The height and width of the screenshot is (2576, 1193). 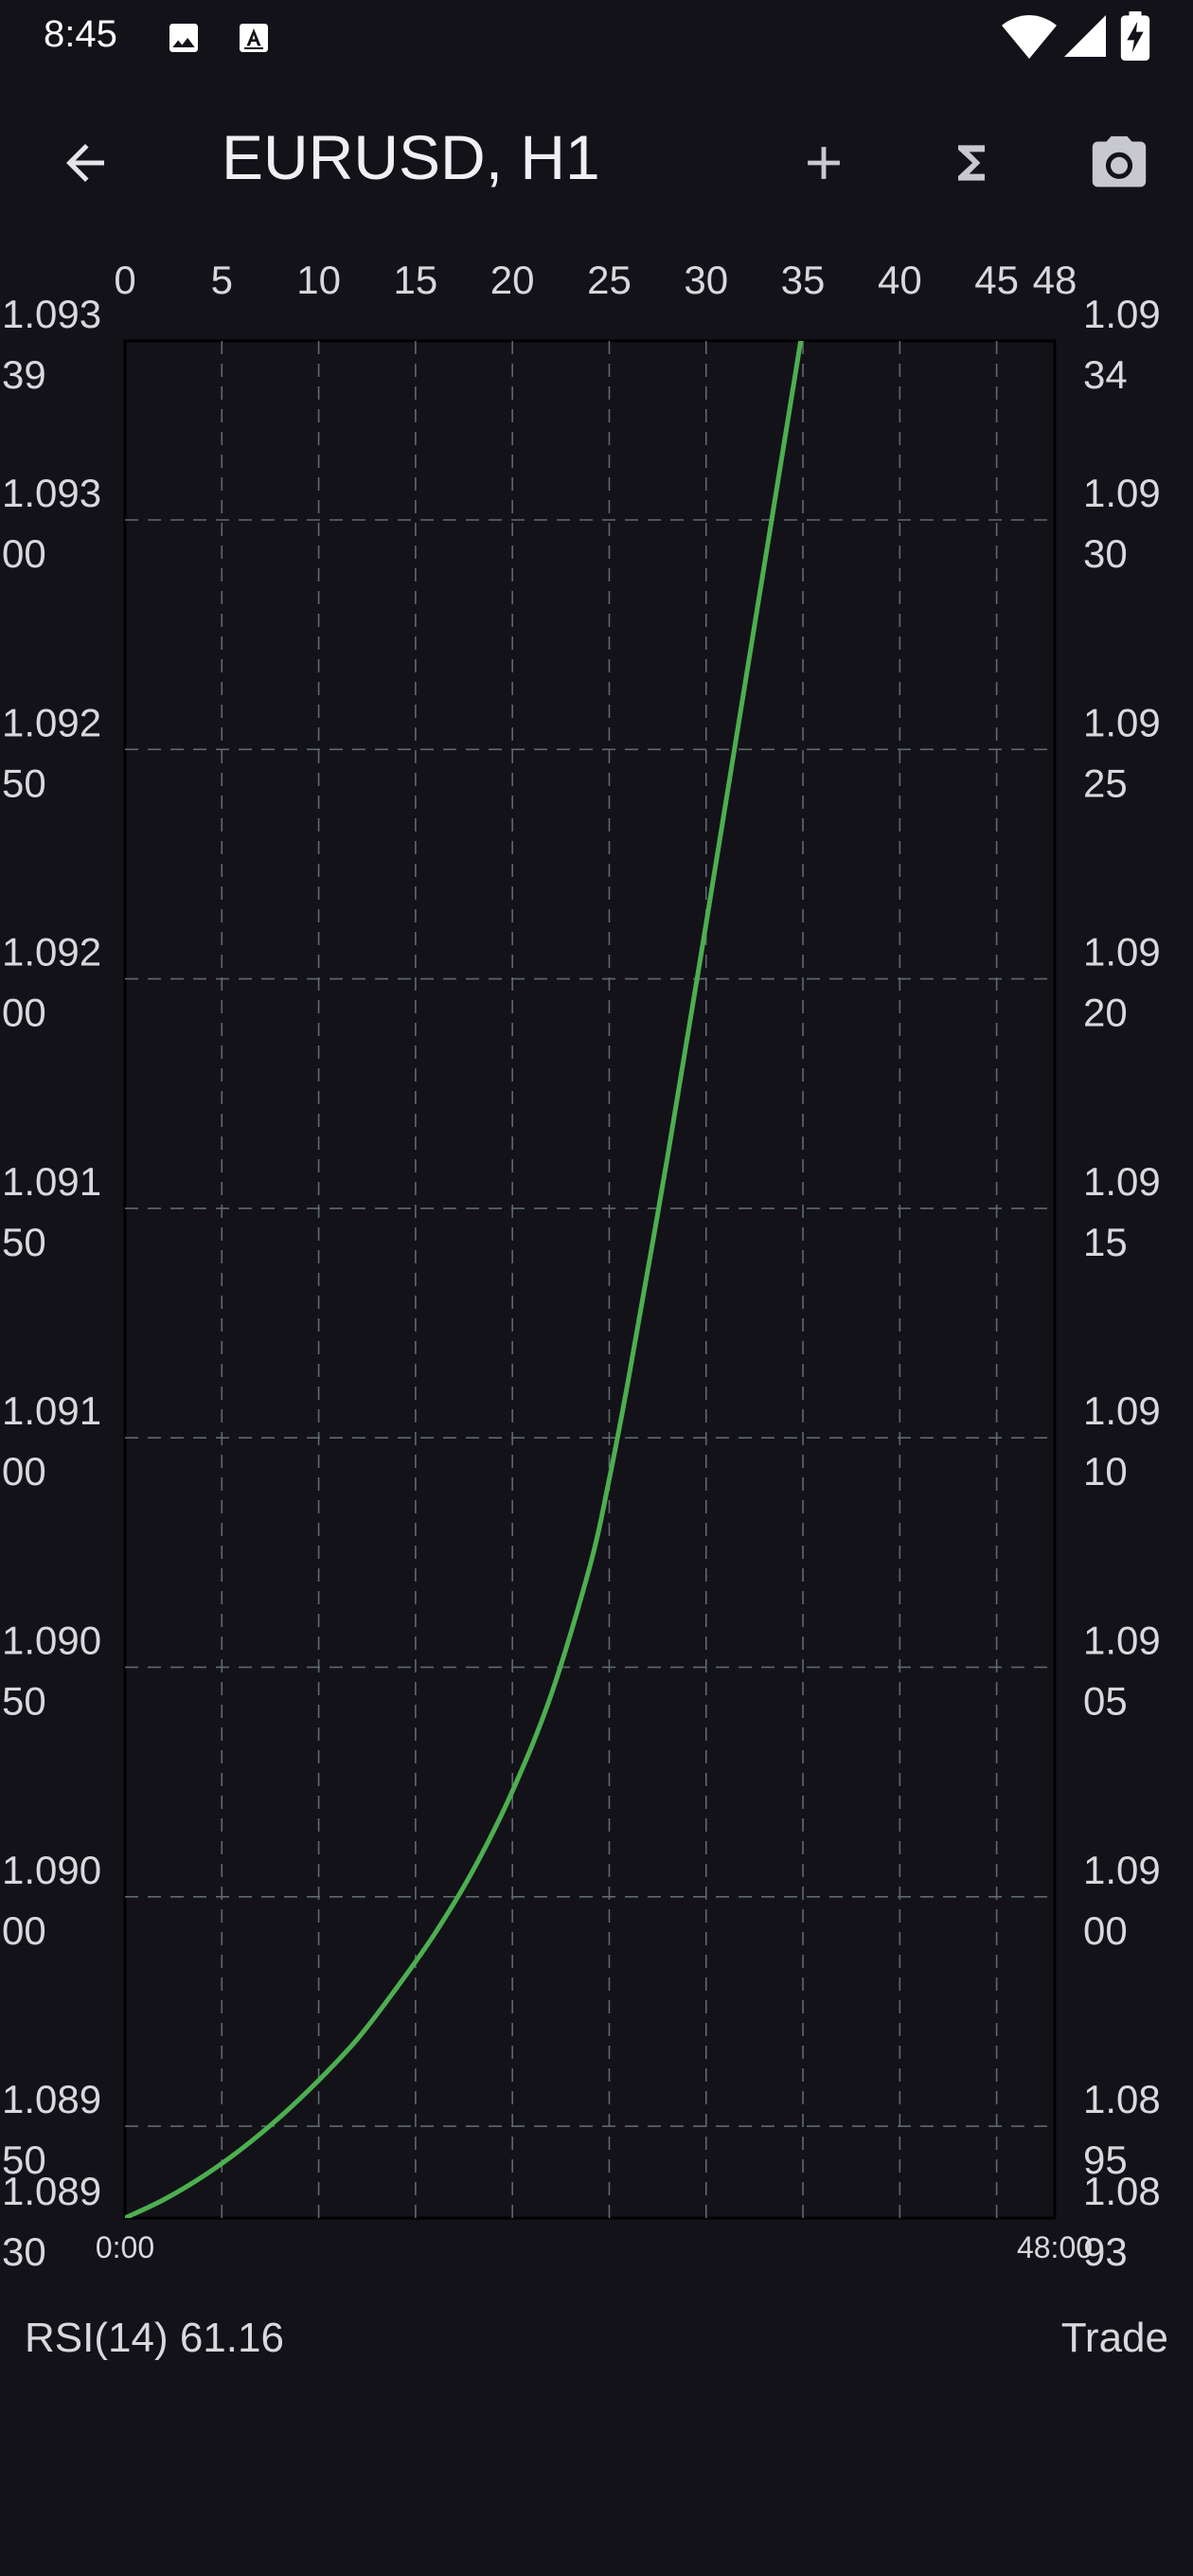 What do you see at coordinates (254, 38) in the screenshot?
I see `text-box-icon` at bounding box center [254, 38].